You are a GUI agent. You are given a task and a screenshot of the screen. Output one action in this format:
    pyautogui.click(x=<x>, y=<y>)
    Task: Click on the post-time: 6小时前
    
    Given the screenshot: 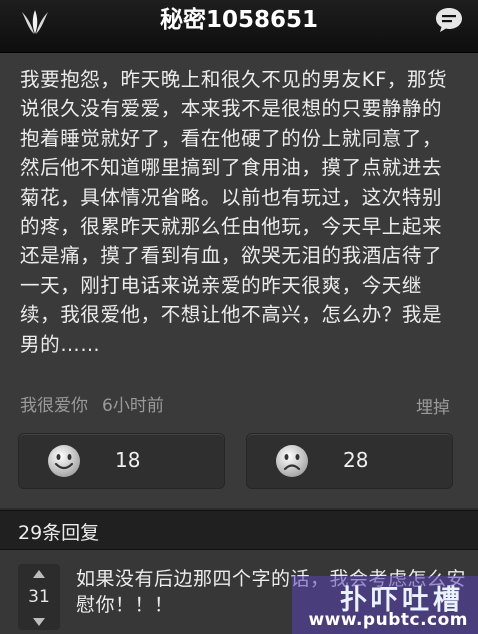 What is the action you would take?
    pyautogui.click(x=133, y=406)
    